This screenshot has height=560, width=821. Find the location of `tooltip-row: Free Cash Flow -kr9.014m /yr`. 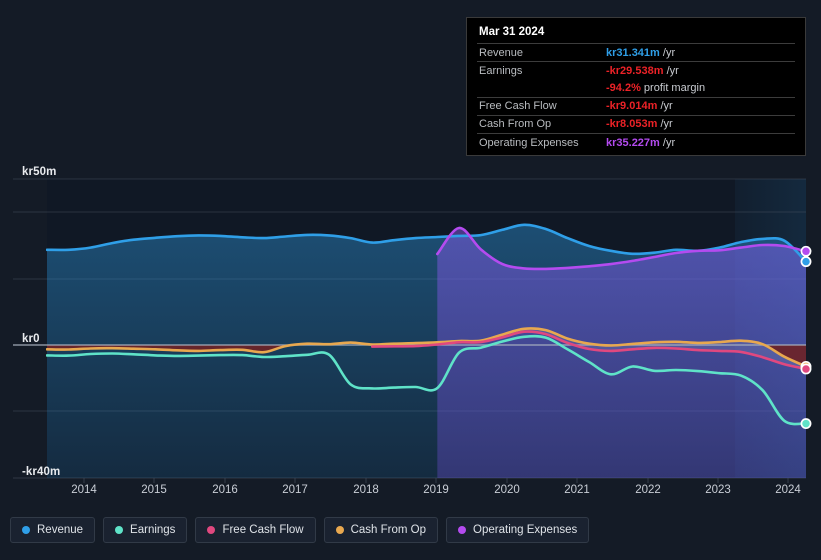

tooltip-row: Free Cash Flow -kr9.014m /yr is located at coordinates (636, 105).